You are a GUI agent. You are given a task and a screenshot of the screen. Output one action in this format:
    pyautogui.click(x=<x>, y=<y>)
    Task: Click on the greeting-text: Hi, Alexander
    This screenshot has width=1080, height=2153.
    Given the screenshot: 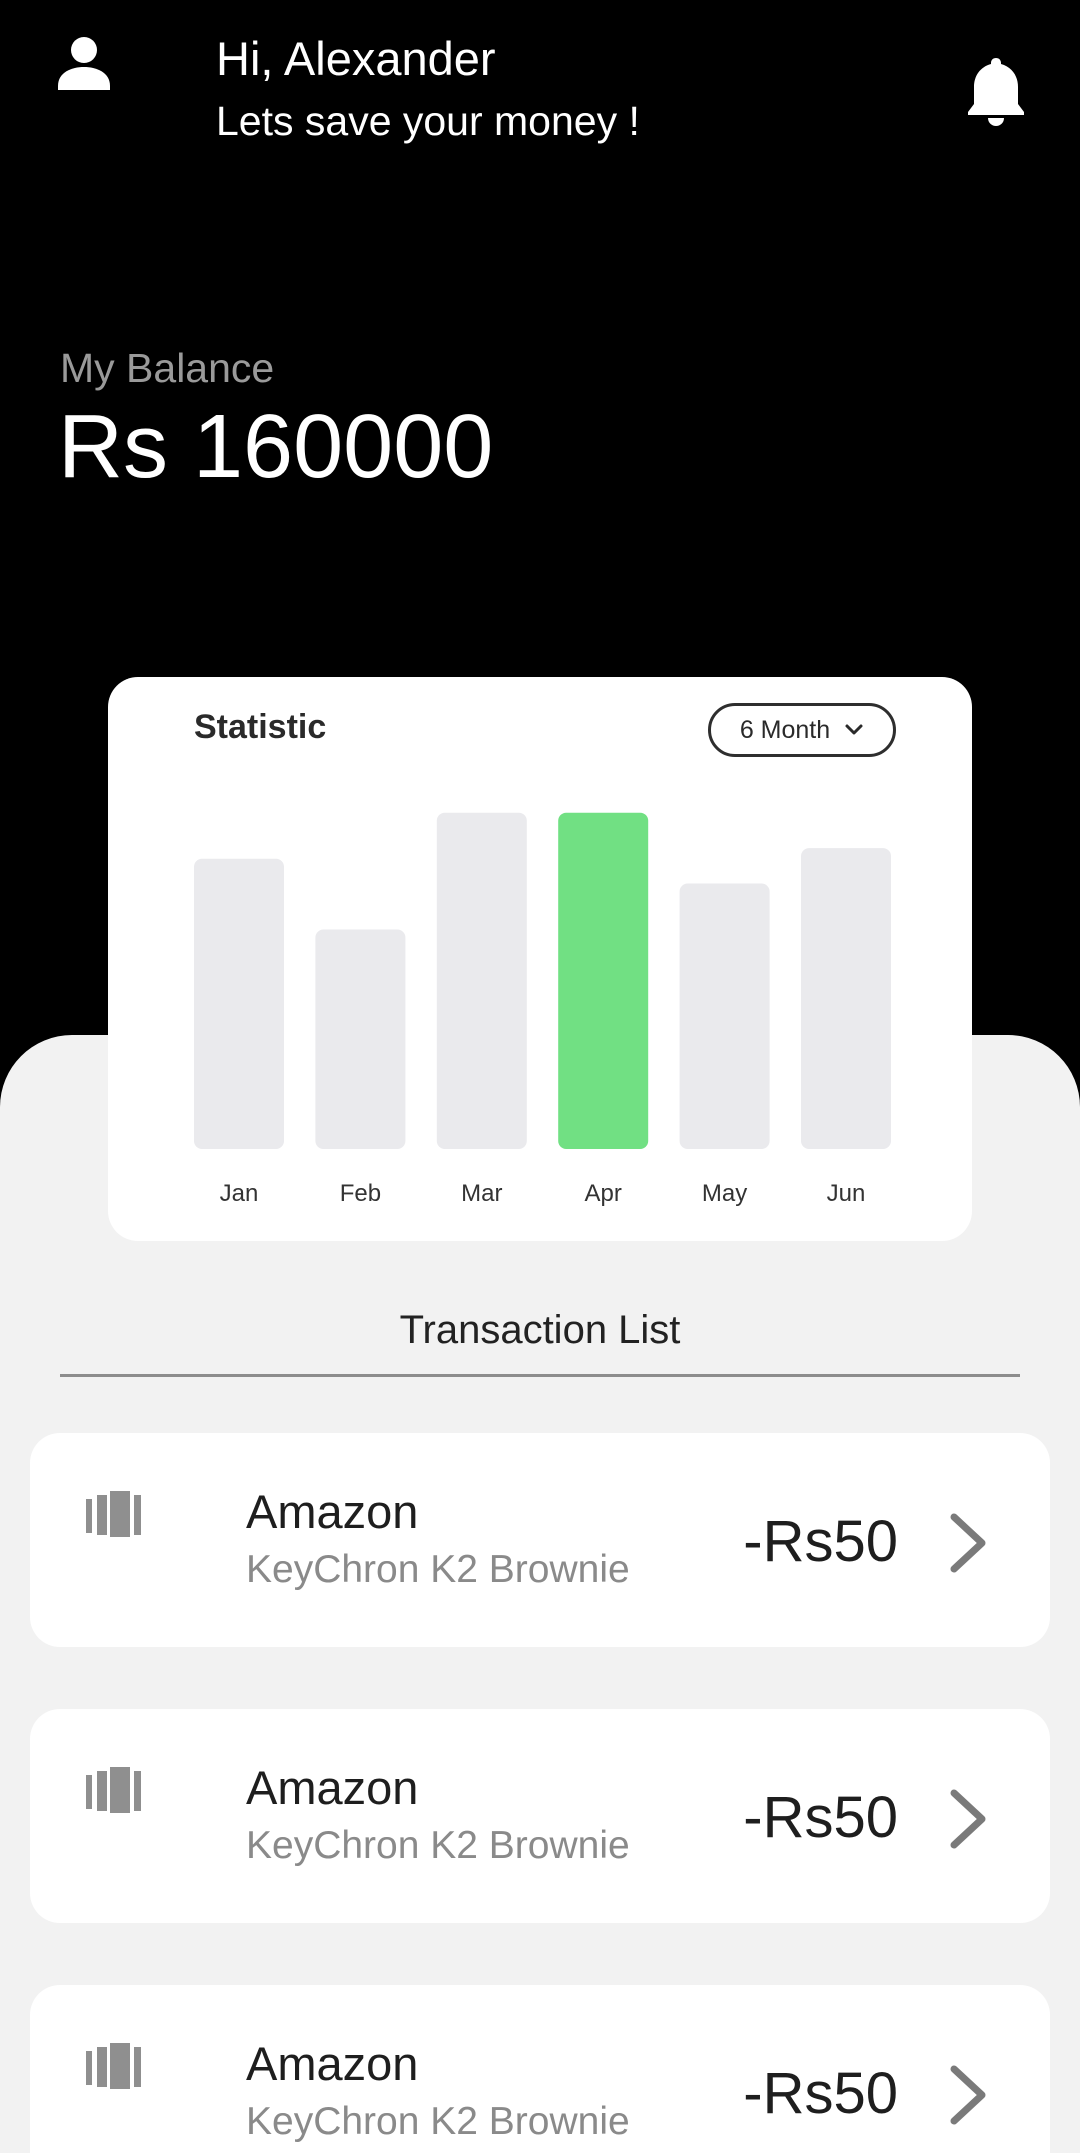 What is the action you would take?
    pyautogui.click(x=356, y=58)
    